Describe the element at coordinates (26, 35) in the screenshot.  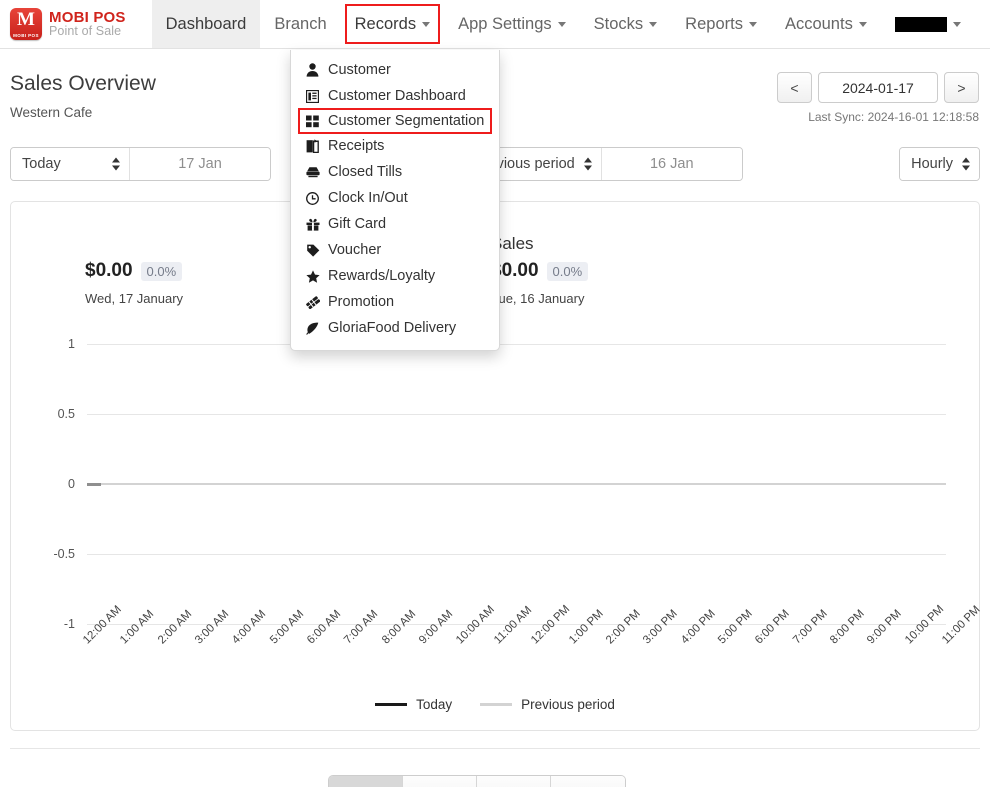
I see `logo-tagline: MOBI POS` at that location.